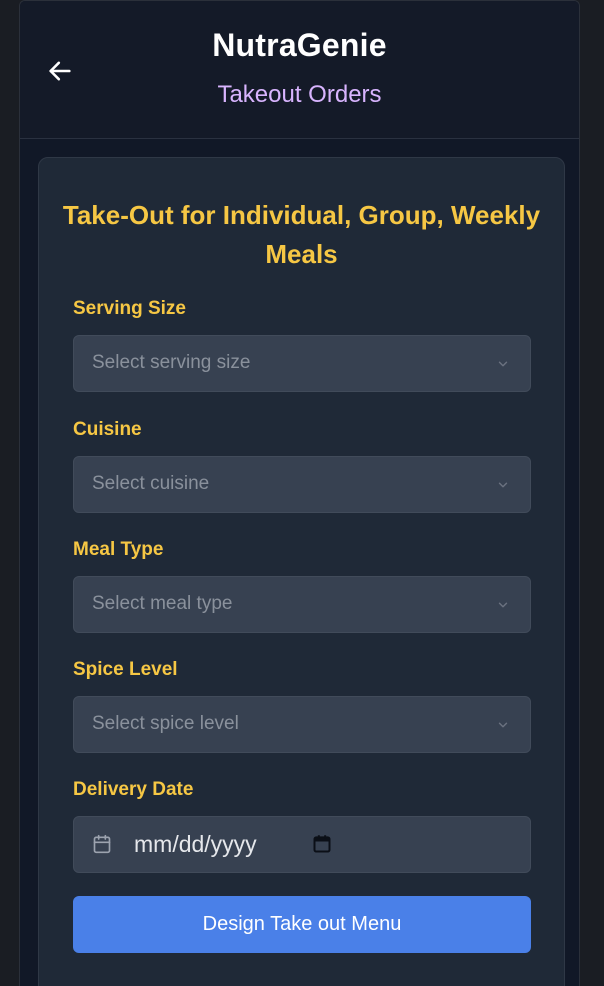 The height and width of the screenshot is (986, 604). Describe the element at coordinates (151, 483) in the screenshot. I see `cuisine-placeholder: Select cuisine` at that location.